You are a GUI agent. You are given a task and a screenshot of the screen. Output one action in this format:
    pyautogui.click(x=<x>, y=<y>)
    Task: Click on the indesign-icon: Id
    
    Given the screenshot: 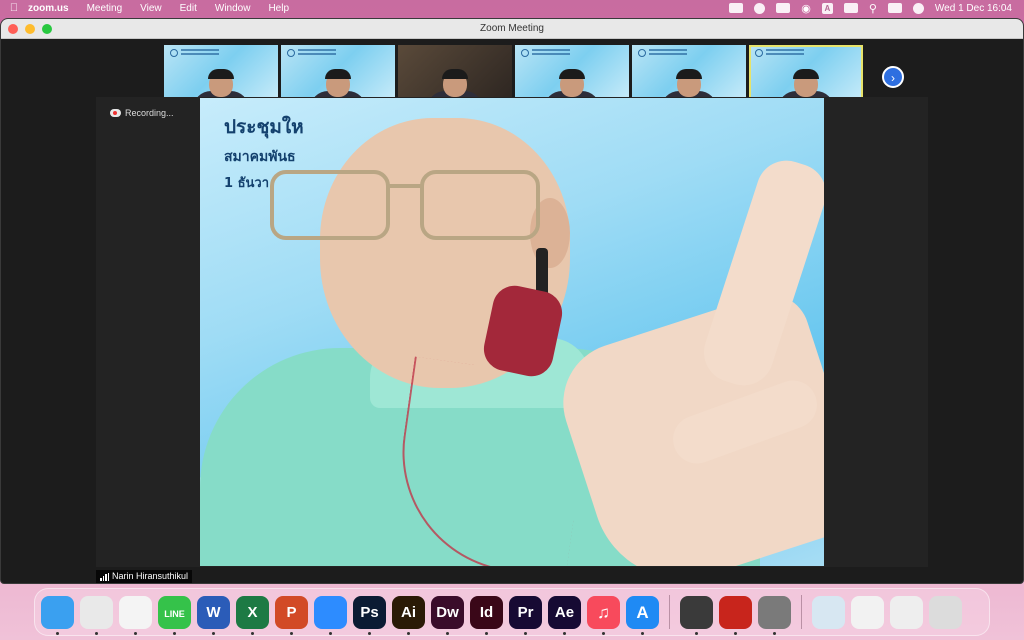 What is the action you would take?
    pyautogui.click(x=486, y=615)
    